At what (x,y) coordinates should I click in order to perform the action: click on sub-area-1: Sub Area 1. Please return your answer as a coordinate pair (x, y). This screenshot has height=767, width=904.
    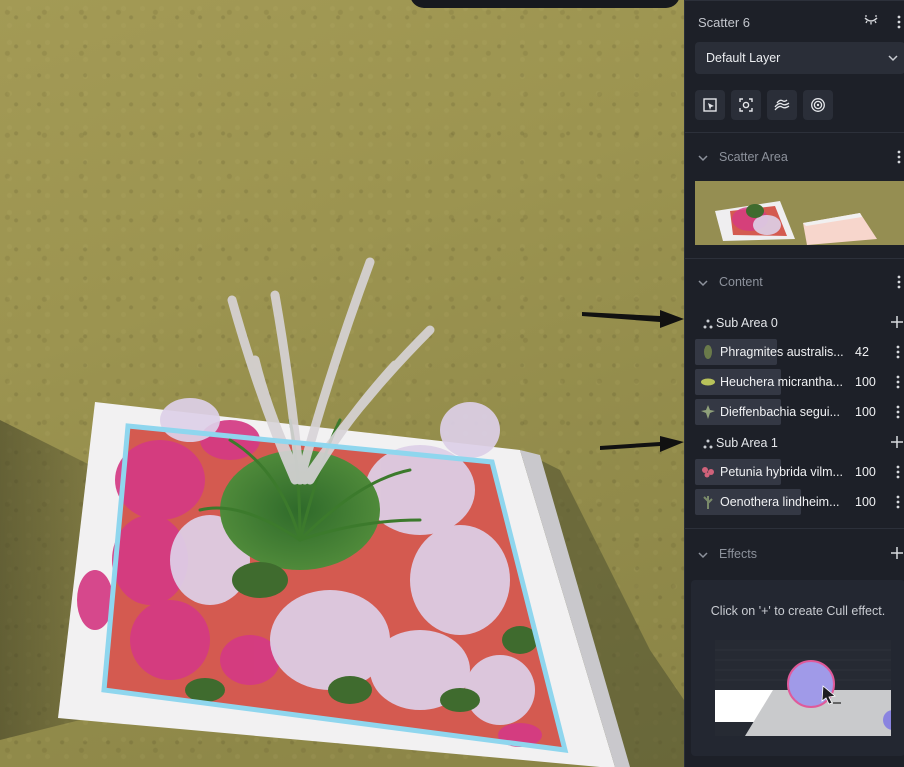
    Looking at the image, I should click on (740, 443).